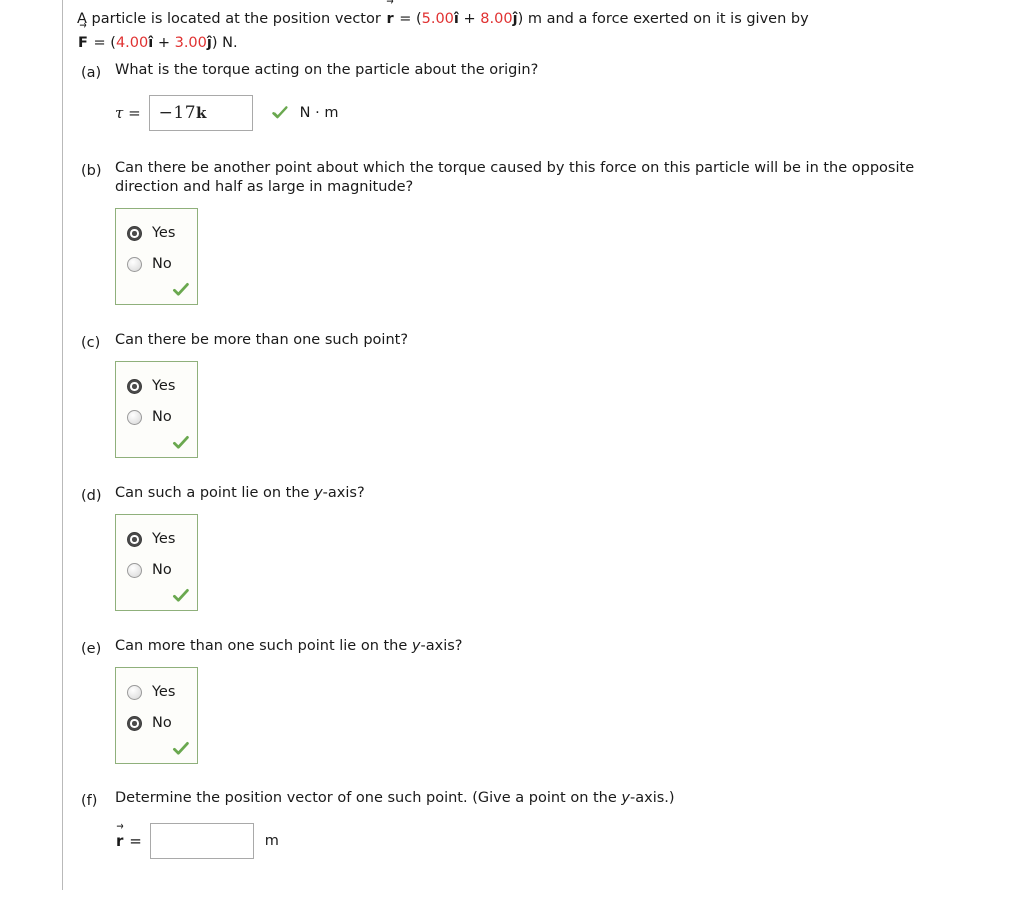  Describe the element at coordinates (416, 646) in the screenshot. I see `part-e-axis-symbol: y` at that location.